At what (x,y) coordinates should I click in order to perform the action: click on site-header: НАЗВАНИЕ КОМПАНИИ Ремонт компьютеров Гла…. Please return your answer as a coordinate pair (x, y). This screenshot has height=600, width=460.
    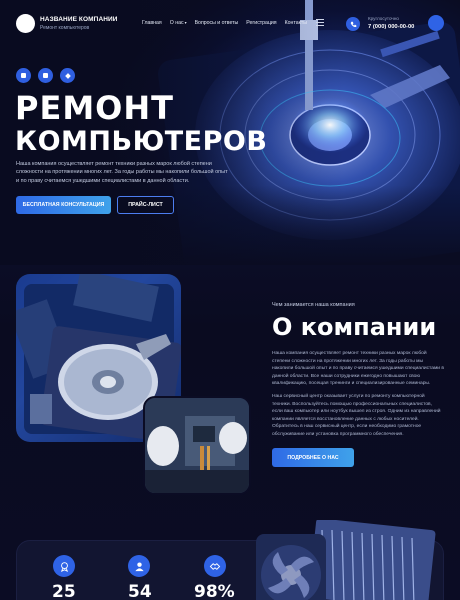
    Looking at the image, I should click on (230, 25).